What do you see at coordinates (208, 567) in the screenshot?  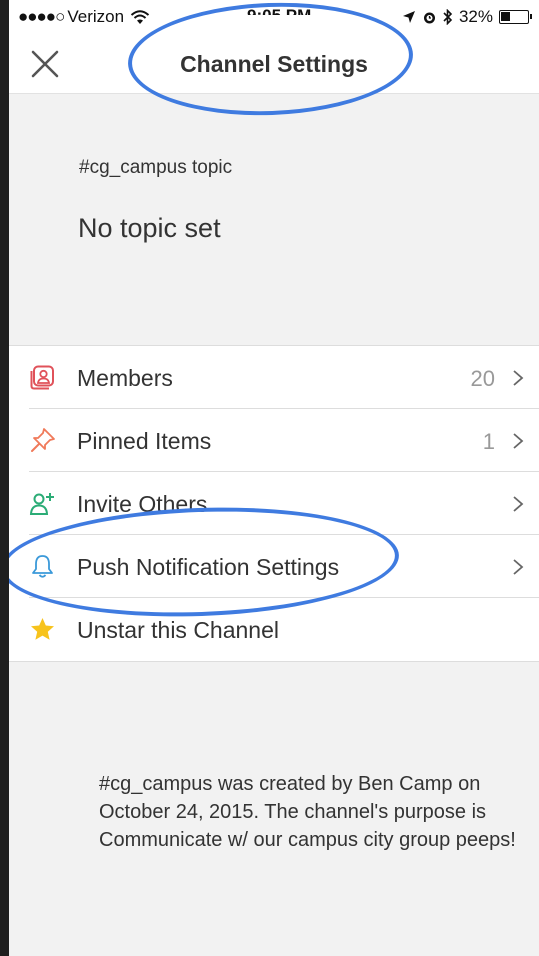 I see `push-notification-settings-label: Push Notification Settings` at bounding box center [208, 567].